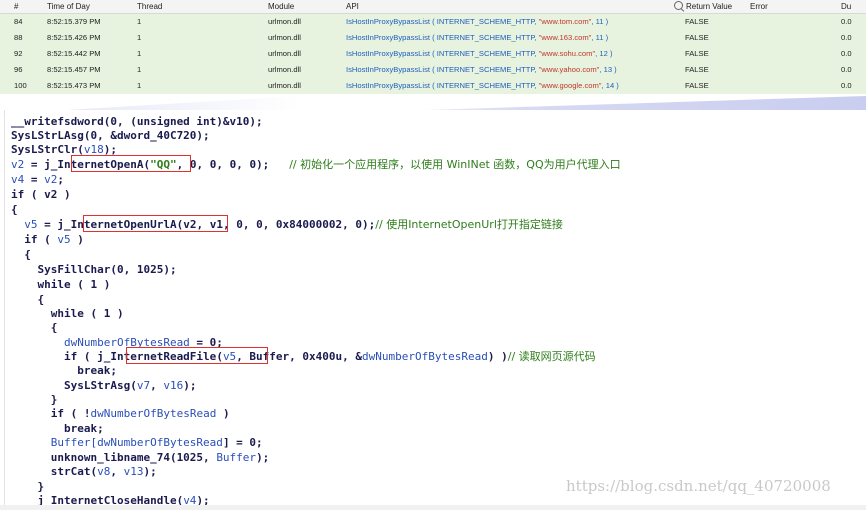 This screenshot has width=866, height=510. I want to click on code-text: SysLStrAsg(, so click(74, 385).